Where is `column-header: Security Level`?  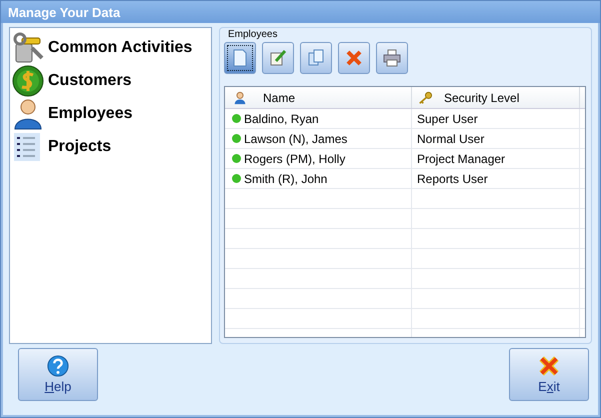 column-header: Security Level is located at coordinates (496, 97).